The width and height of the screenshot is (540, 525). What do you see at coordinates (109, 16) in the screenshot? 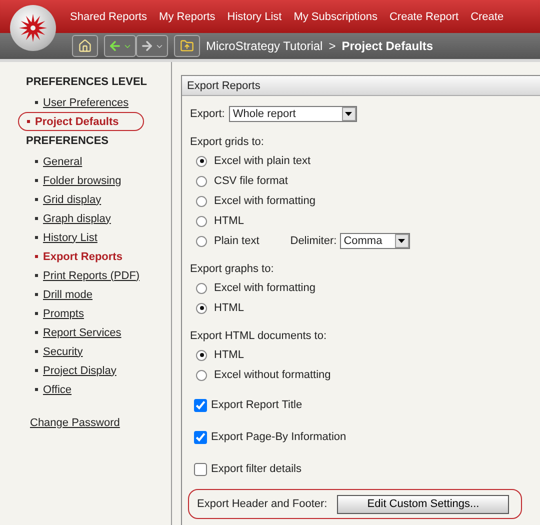
I see `nav-tab: Shared Reports` at bounding box center [109, 16].